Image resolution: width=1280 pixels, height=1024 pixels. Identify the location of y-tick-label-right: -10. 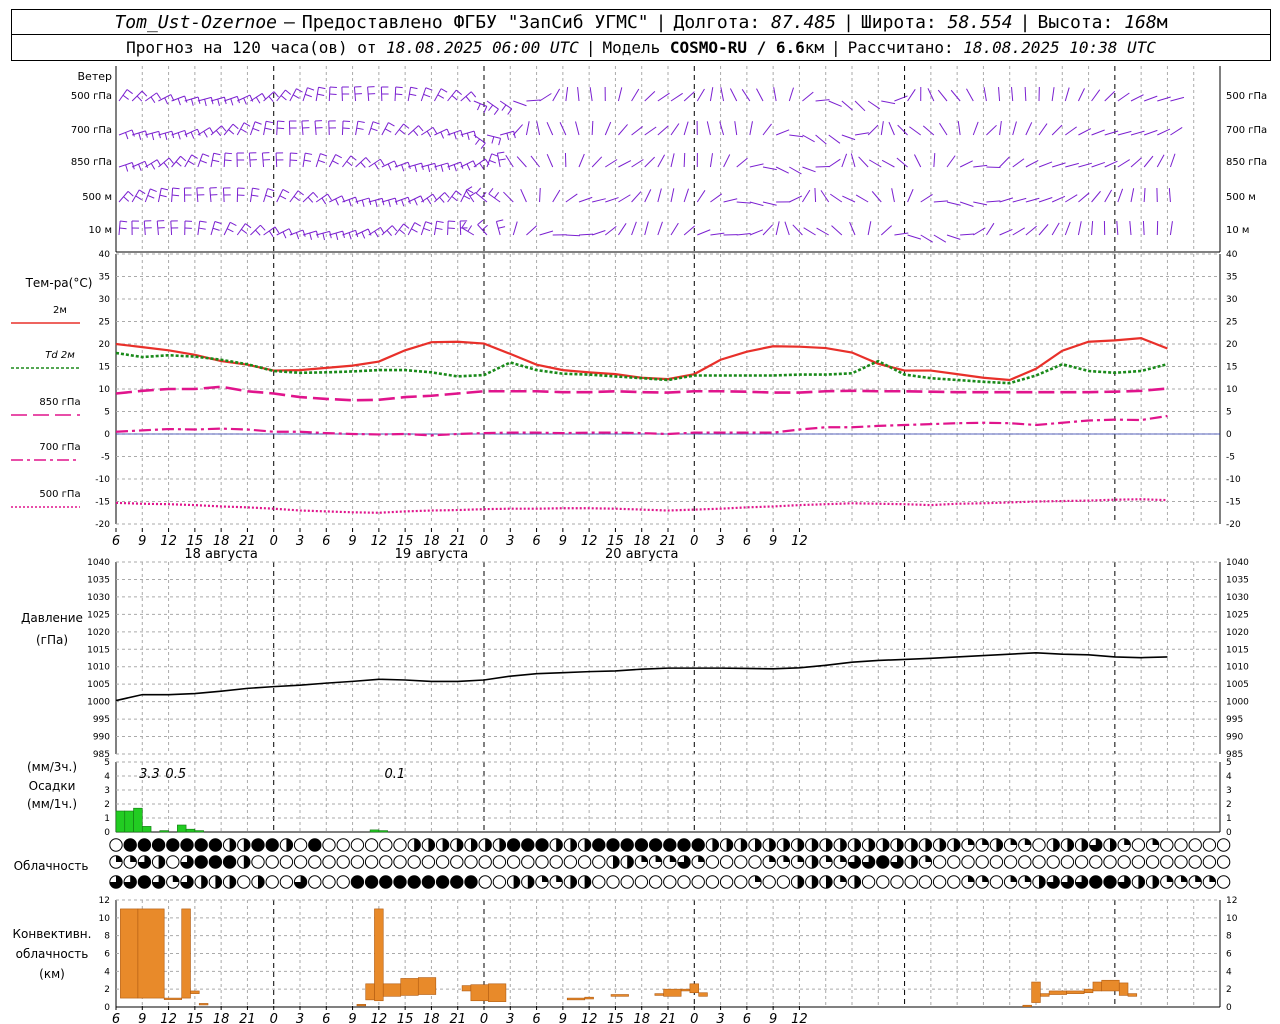
(1233, 480).